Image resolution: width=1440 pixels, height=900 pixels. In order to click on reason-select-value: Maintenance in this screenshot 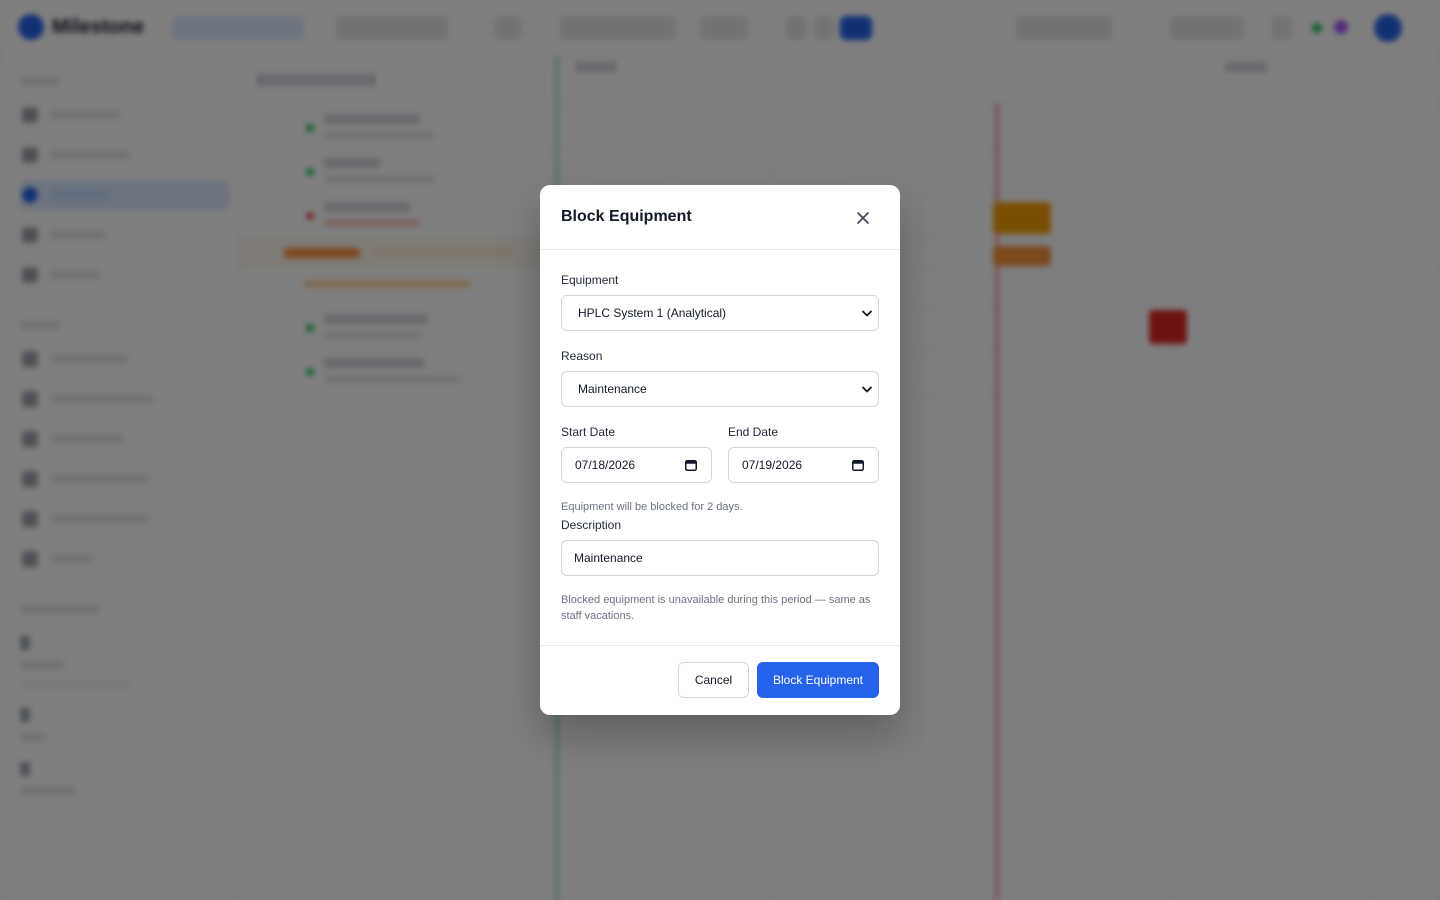, I will do `click(612, 389)`.